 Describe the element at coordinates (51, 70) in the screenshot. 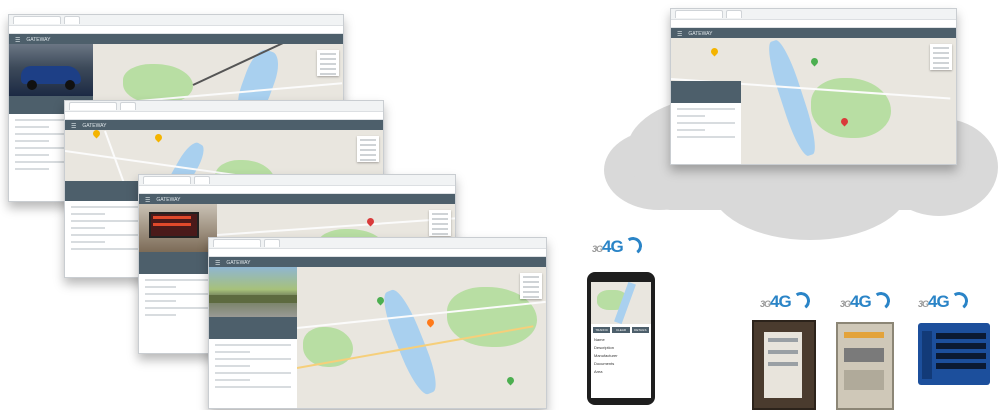

I see `car-photo` at that location.